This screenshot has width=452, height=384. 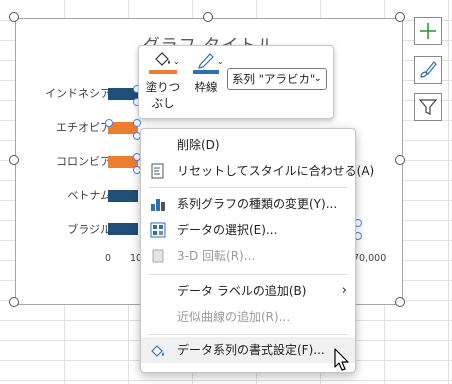 What do you see at coordinates (206, 87) in the screenshot?
I see `outline-label: 枠線` at bounding box center [206, 87].